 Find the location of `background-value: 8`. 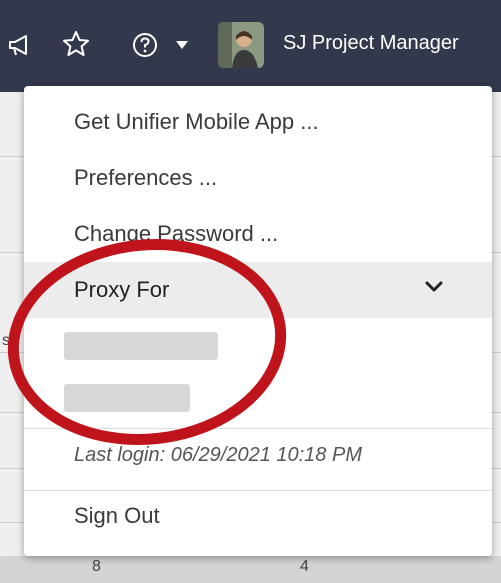

background-value: 8 is located at coordinates (96, 566).